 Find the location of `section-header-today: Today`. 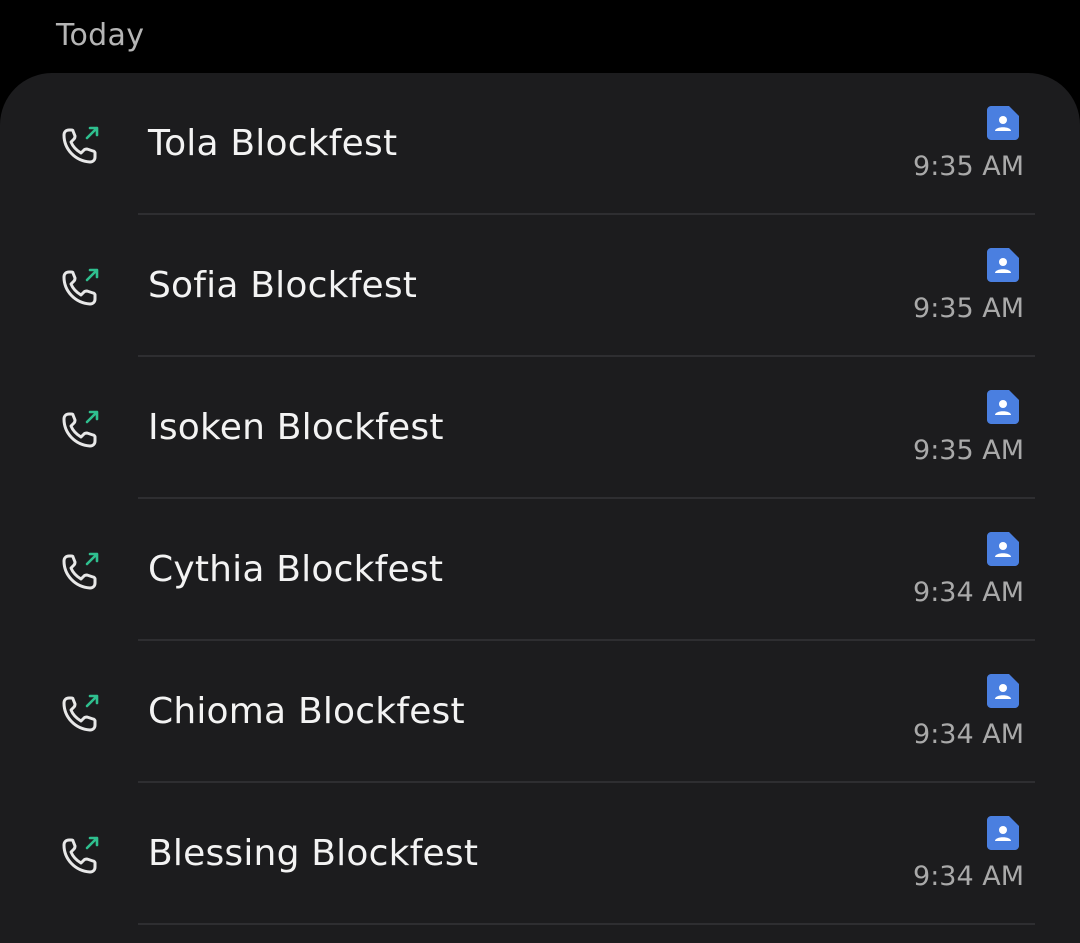

section-header-today: Today is located at coordinates (100, 35).